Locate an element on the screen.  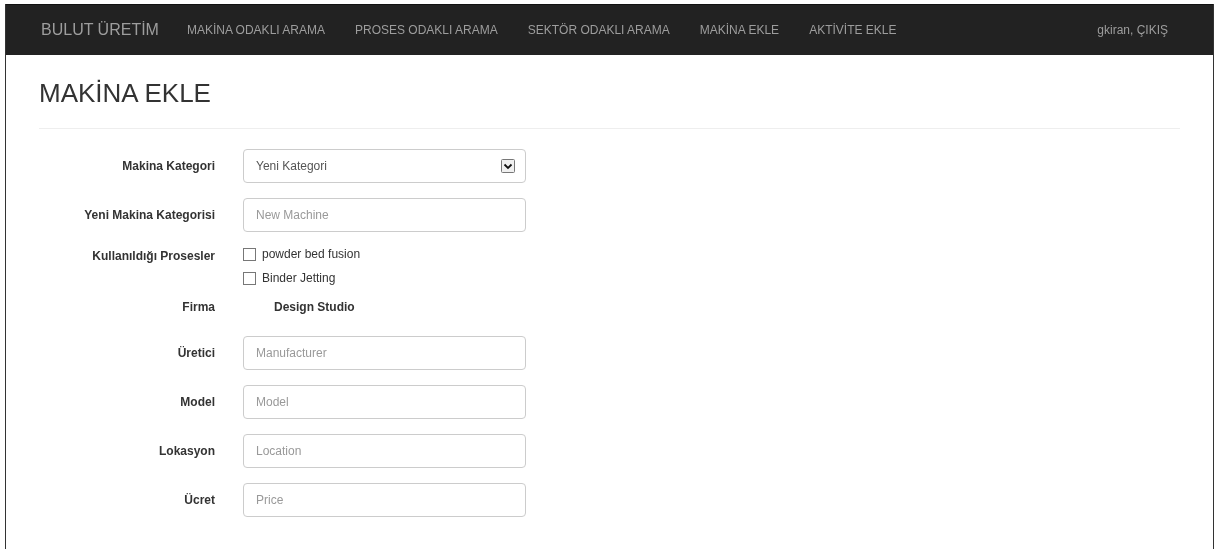
page-title: MAKİNA EKLE is located at coordinates (125, 94).